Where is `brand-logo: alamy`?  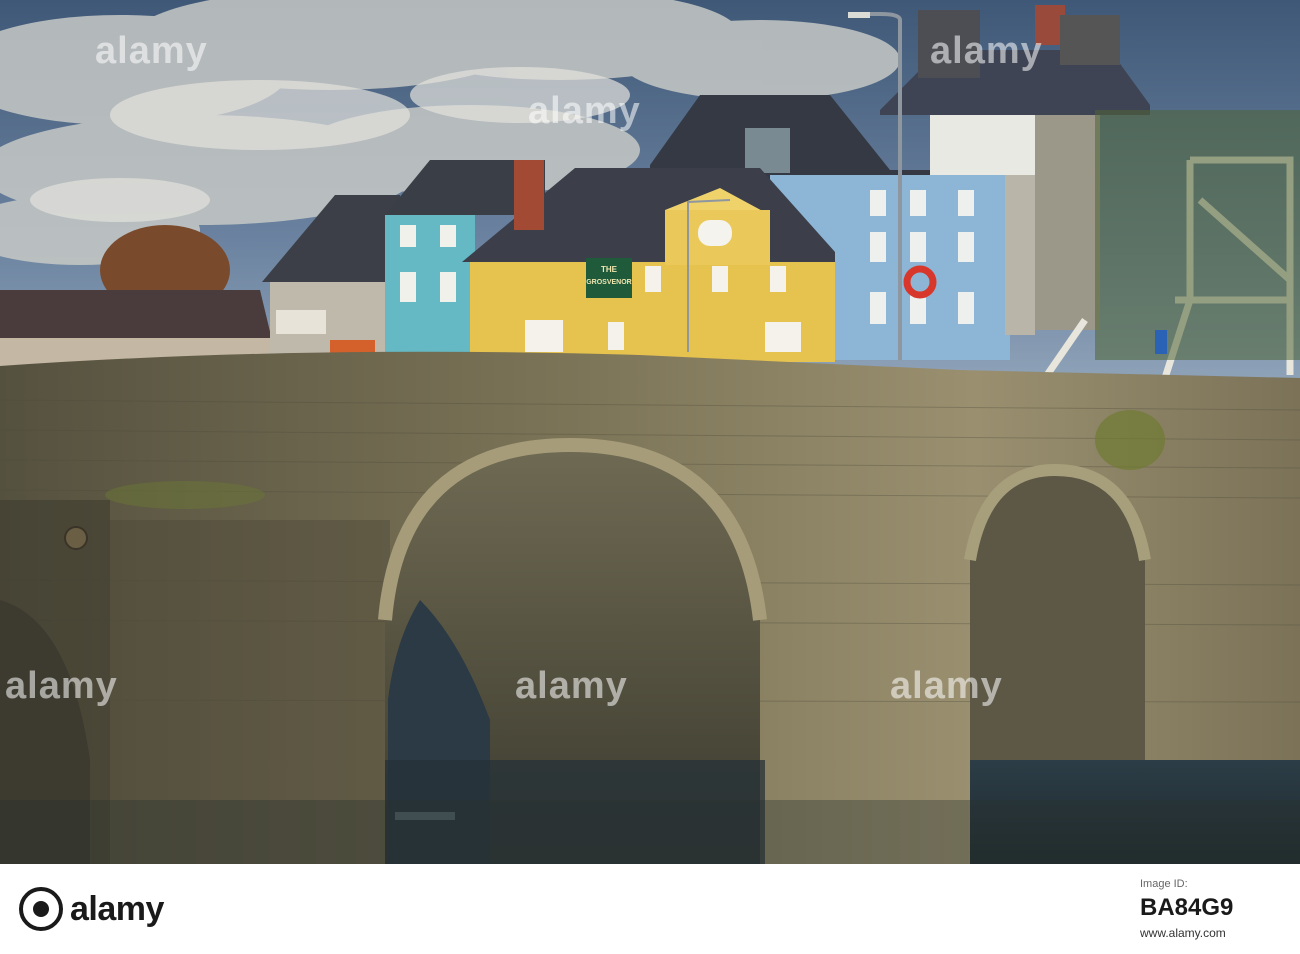
brand-logo: alamy is located at coordinates (91, 909).